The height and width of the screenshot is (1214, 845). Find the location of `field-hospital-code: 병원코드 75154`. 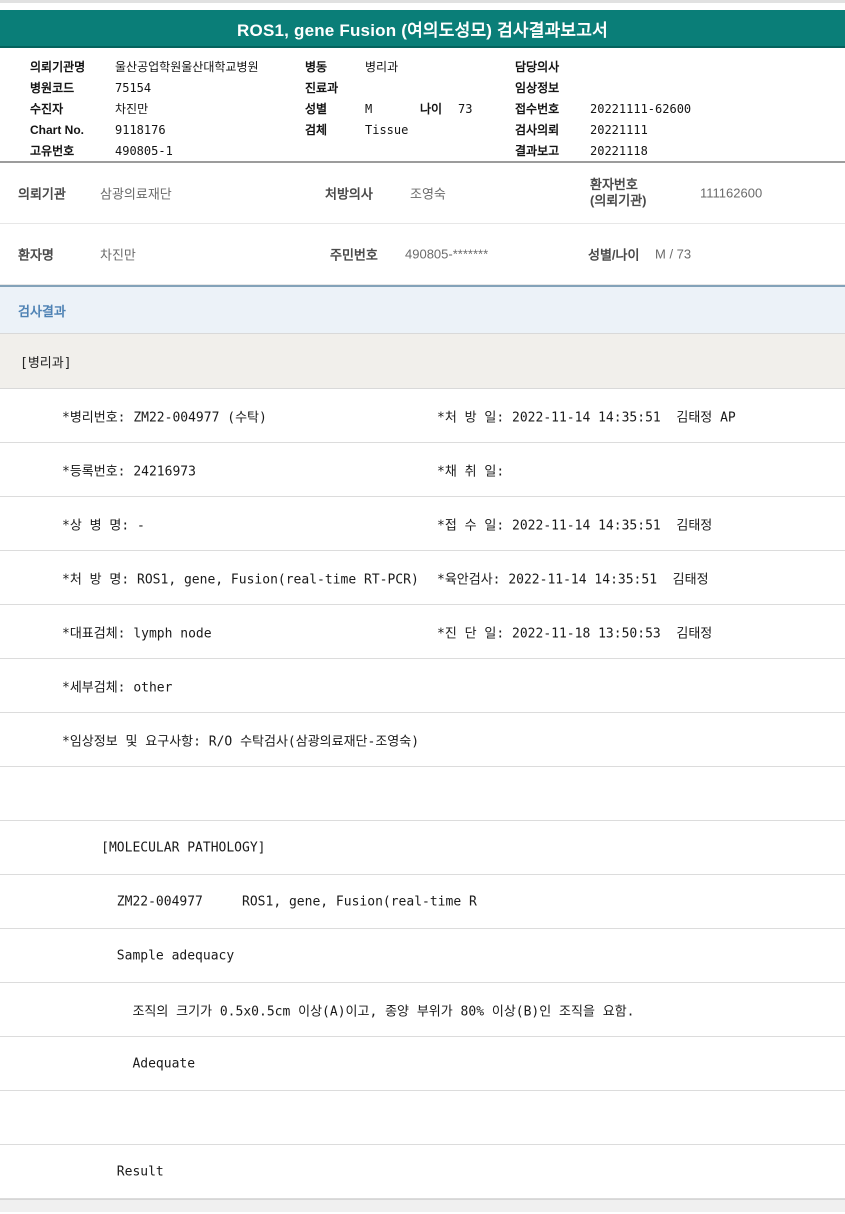

field-hospital-code: 병원코드 75154 is located at coordinates (144, 87).